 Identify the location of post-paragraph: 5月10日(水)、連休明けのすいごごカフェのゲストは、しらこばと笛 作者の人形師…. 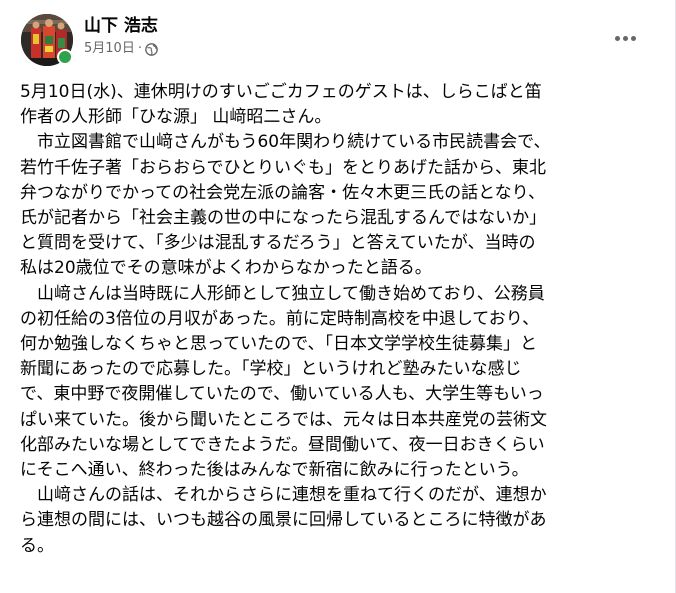
(281, 105).